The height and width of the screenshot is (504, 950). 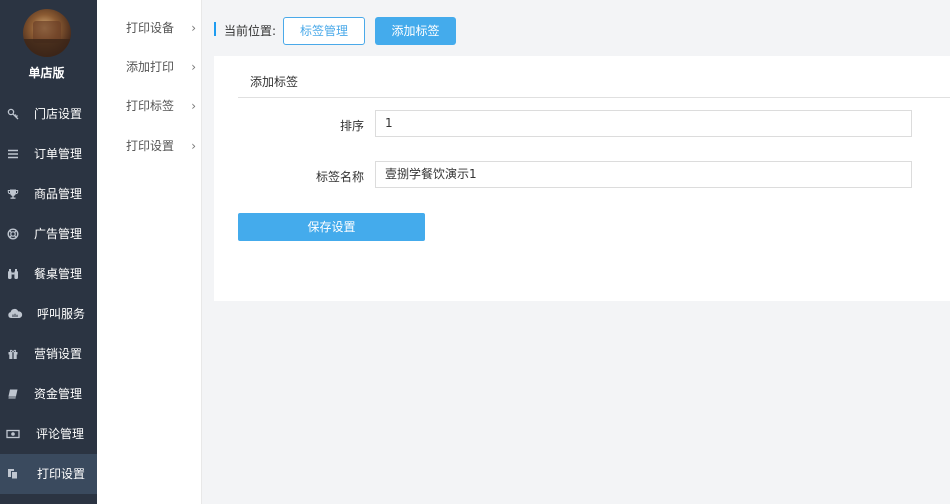 What do you see at coordinates (105, 252) in the screenshot?
I see `sidebar-gap` at bounding box center [105, 252].